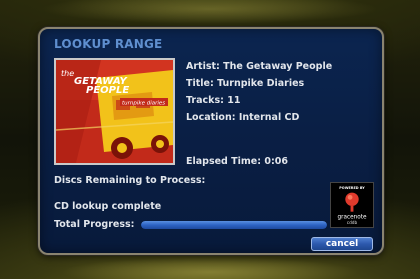 Image resolution: width=420 pixels, height=279 pixels. Describe the element at coordinates (213, 100) in the screenshot. I see `tracks-label: Tracks: 11` at that location.